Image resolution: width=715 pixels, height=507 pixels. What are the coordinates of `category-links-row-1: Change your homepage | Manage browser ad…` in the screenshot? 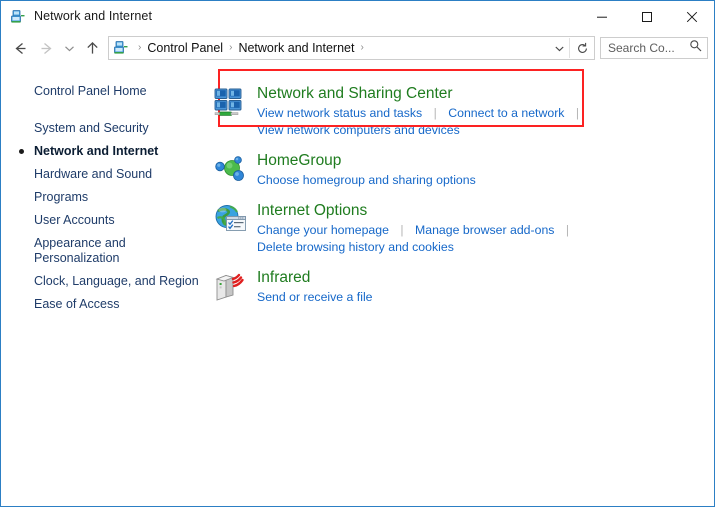 It's located at (417, 230).